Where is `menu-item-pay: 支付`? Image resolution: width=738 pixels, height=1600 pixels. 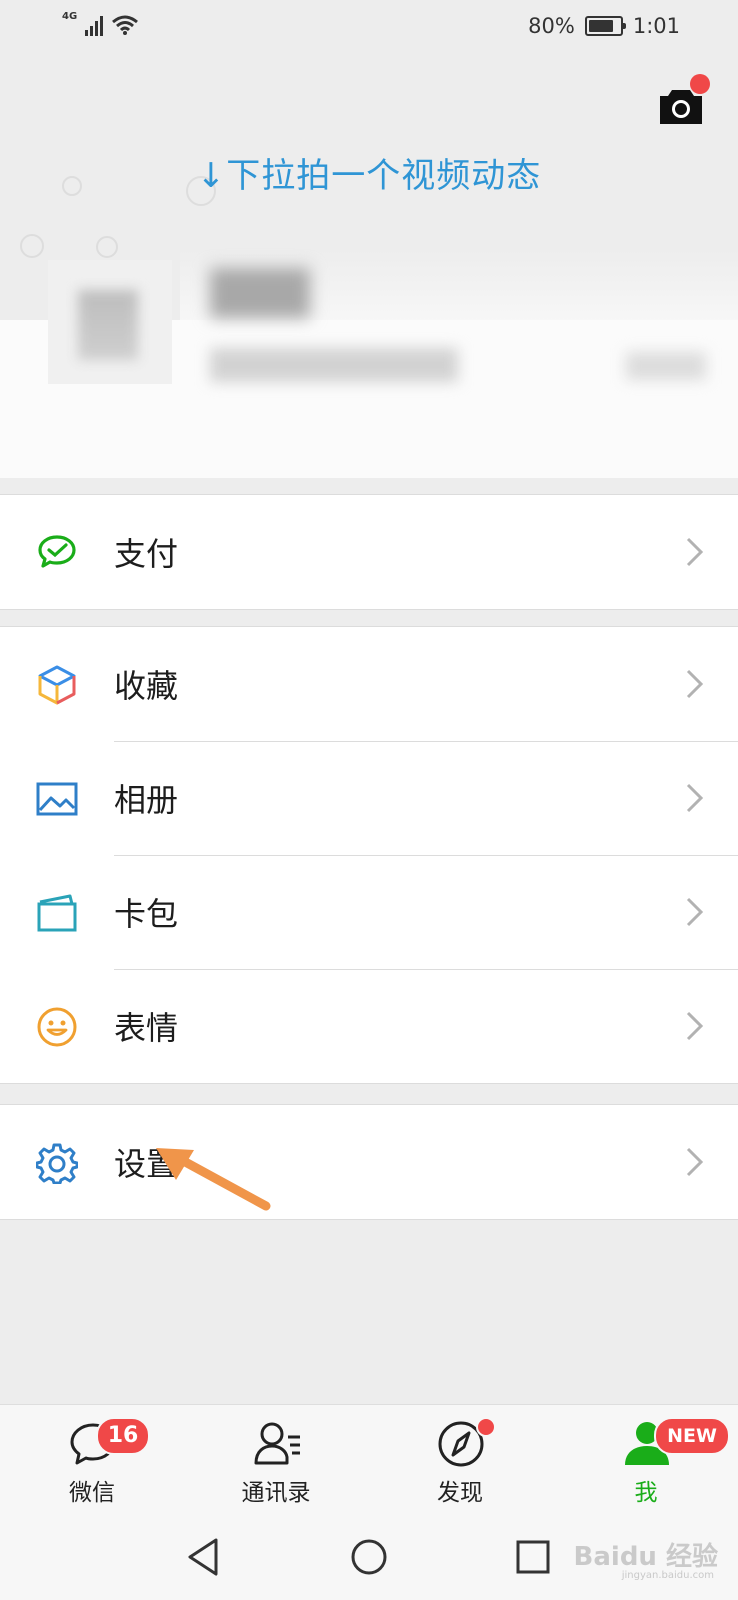 menu-item-pay: 支付 is located at coordinates (369, 552).